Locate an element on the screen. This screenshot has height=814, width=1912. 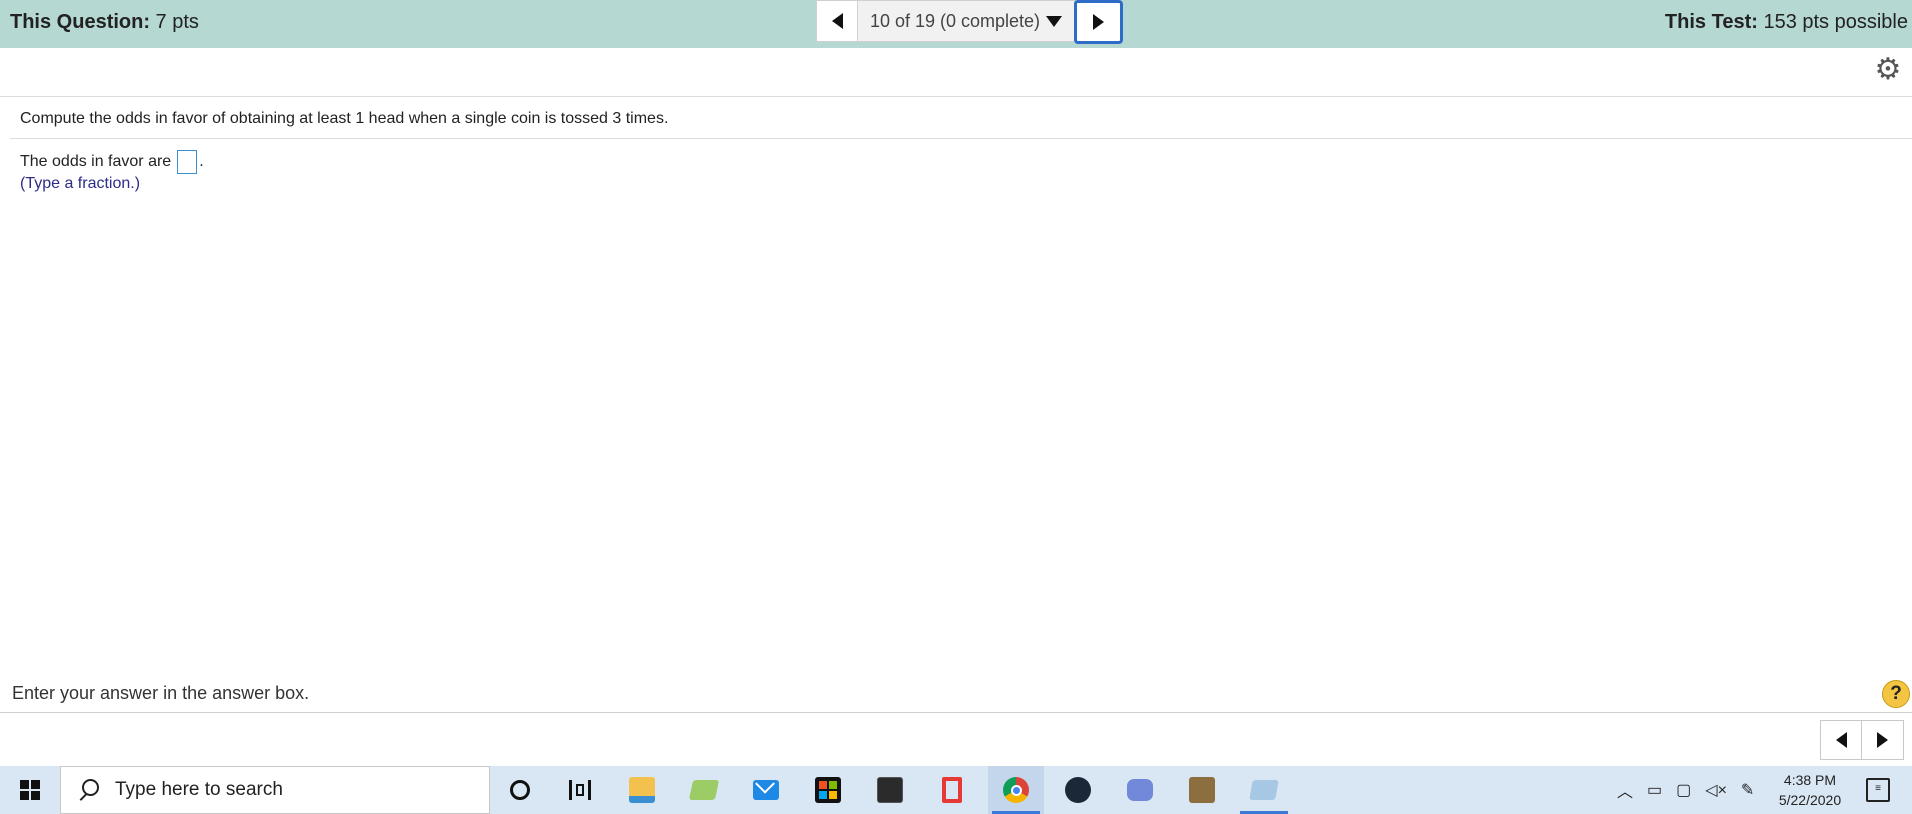
pager-next-button is located at coordinates (1883, 740).